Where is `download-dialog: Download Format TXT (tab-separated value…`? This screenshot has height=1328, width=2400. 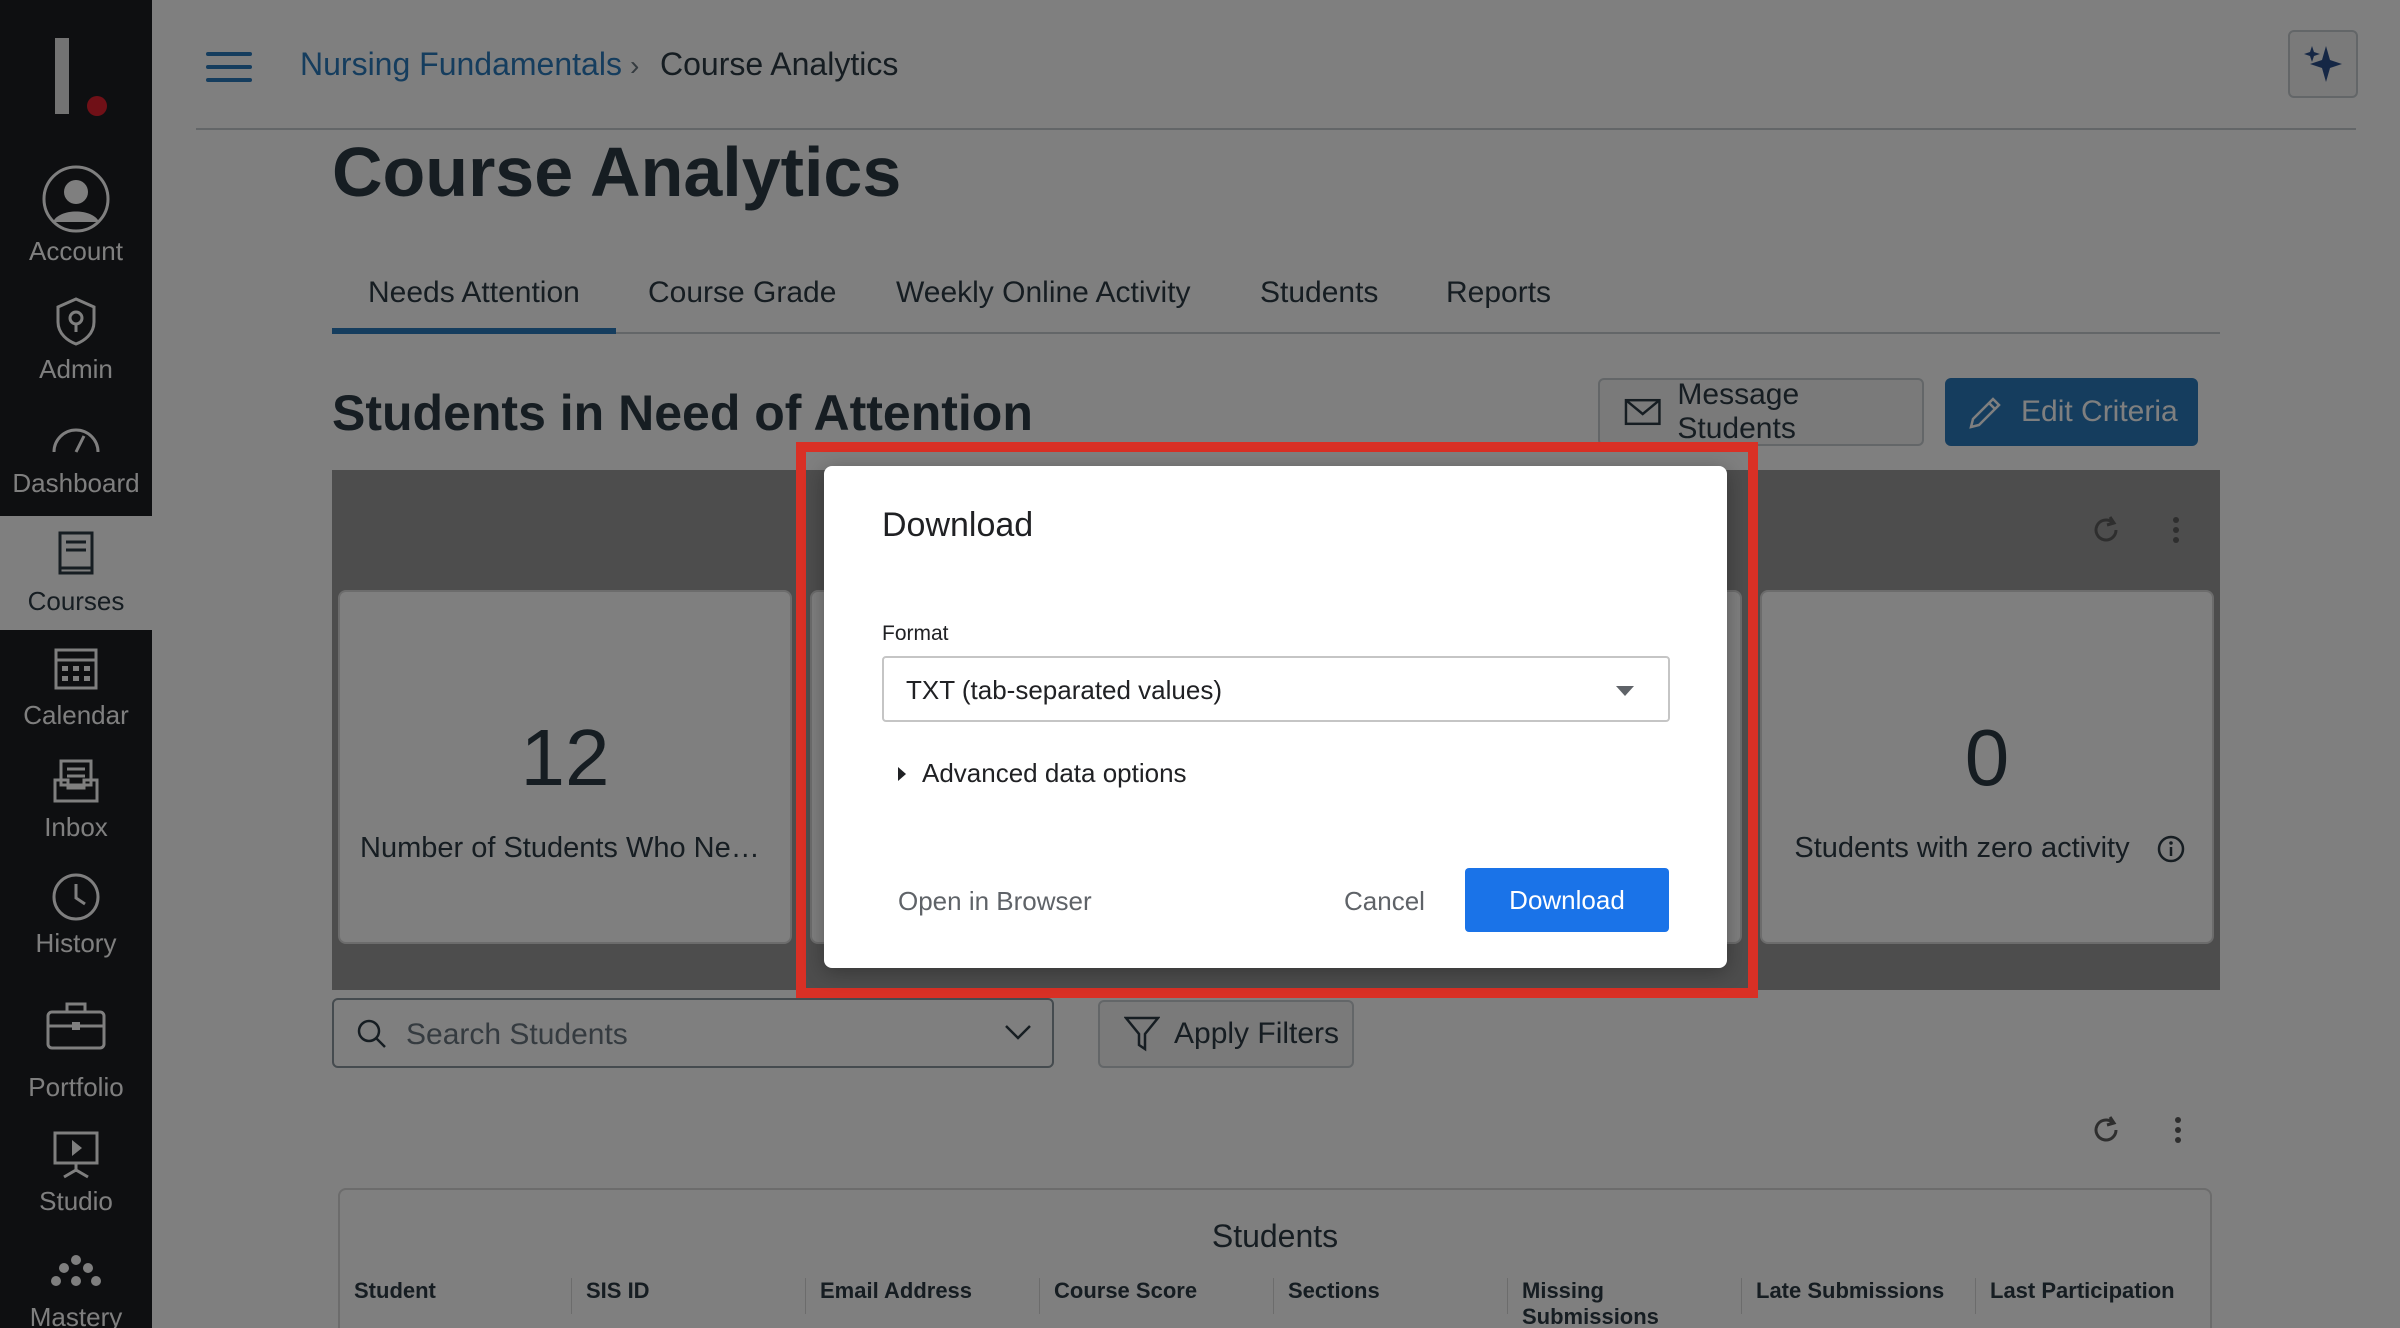 download-dialog: Download Format TXT (tab-separated value… is located at coordinates (1275, 717).